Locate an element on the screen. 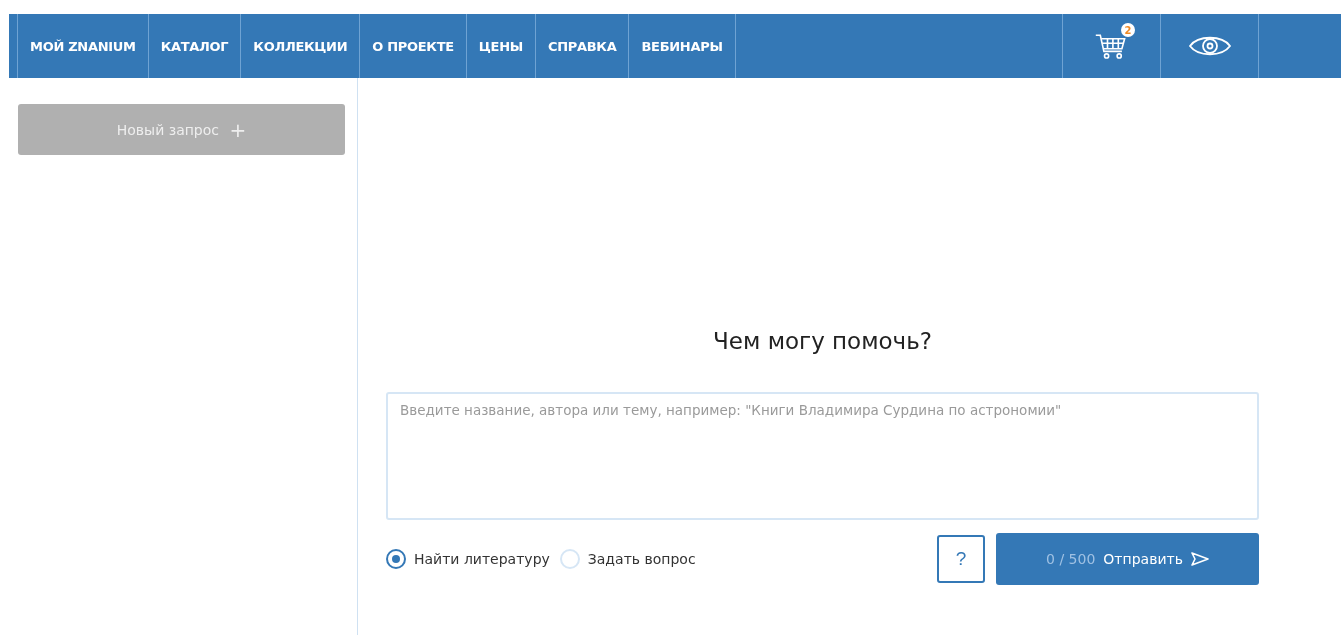  help-button: ? is located at coordinates (961, 559).